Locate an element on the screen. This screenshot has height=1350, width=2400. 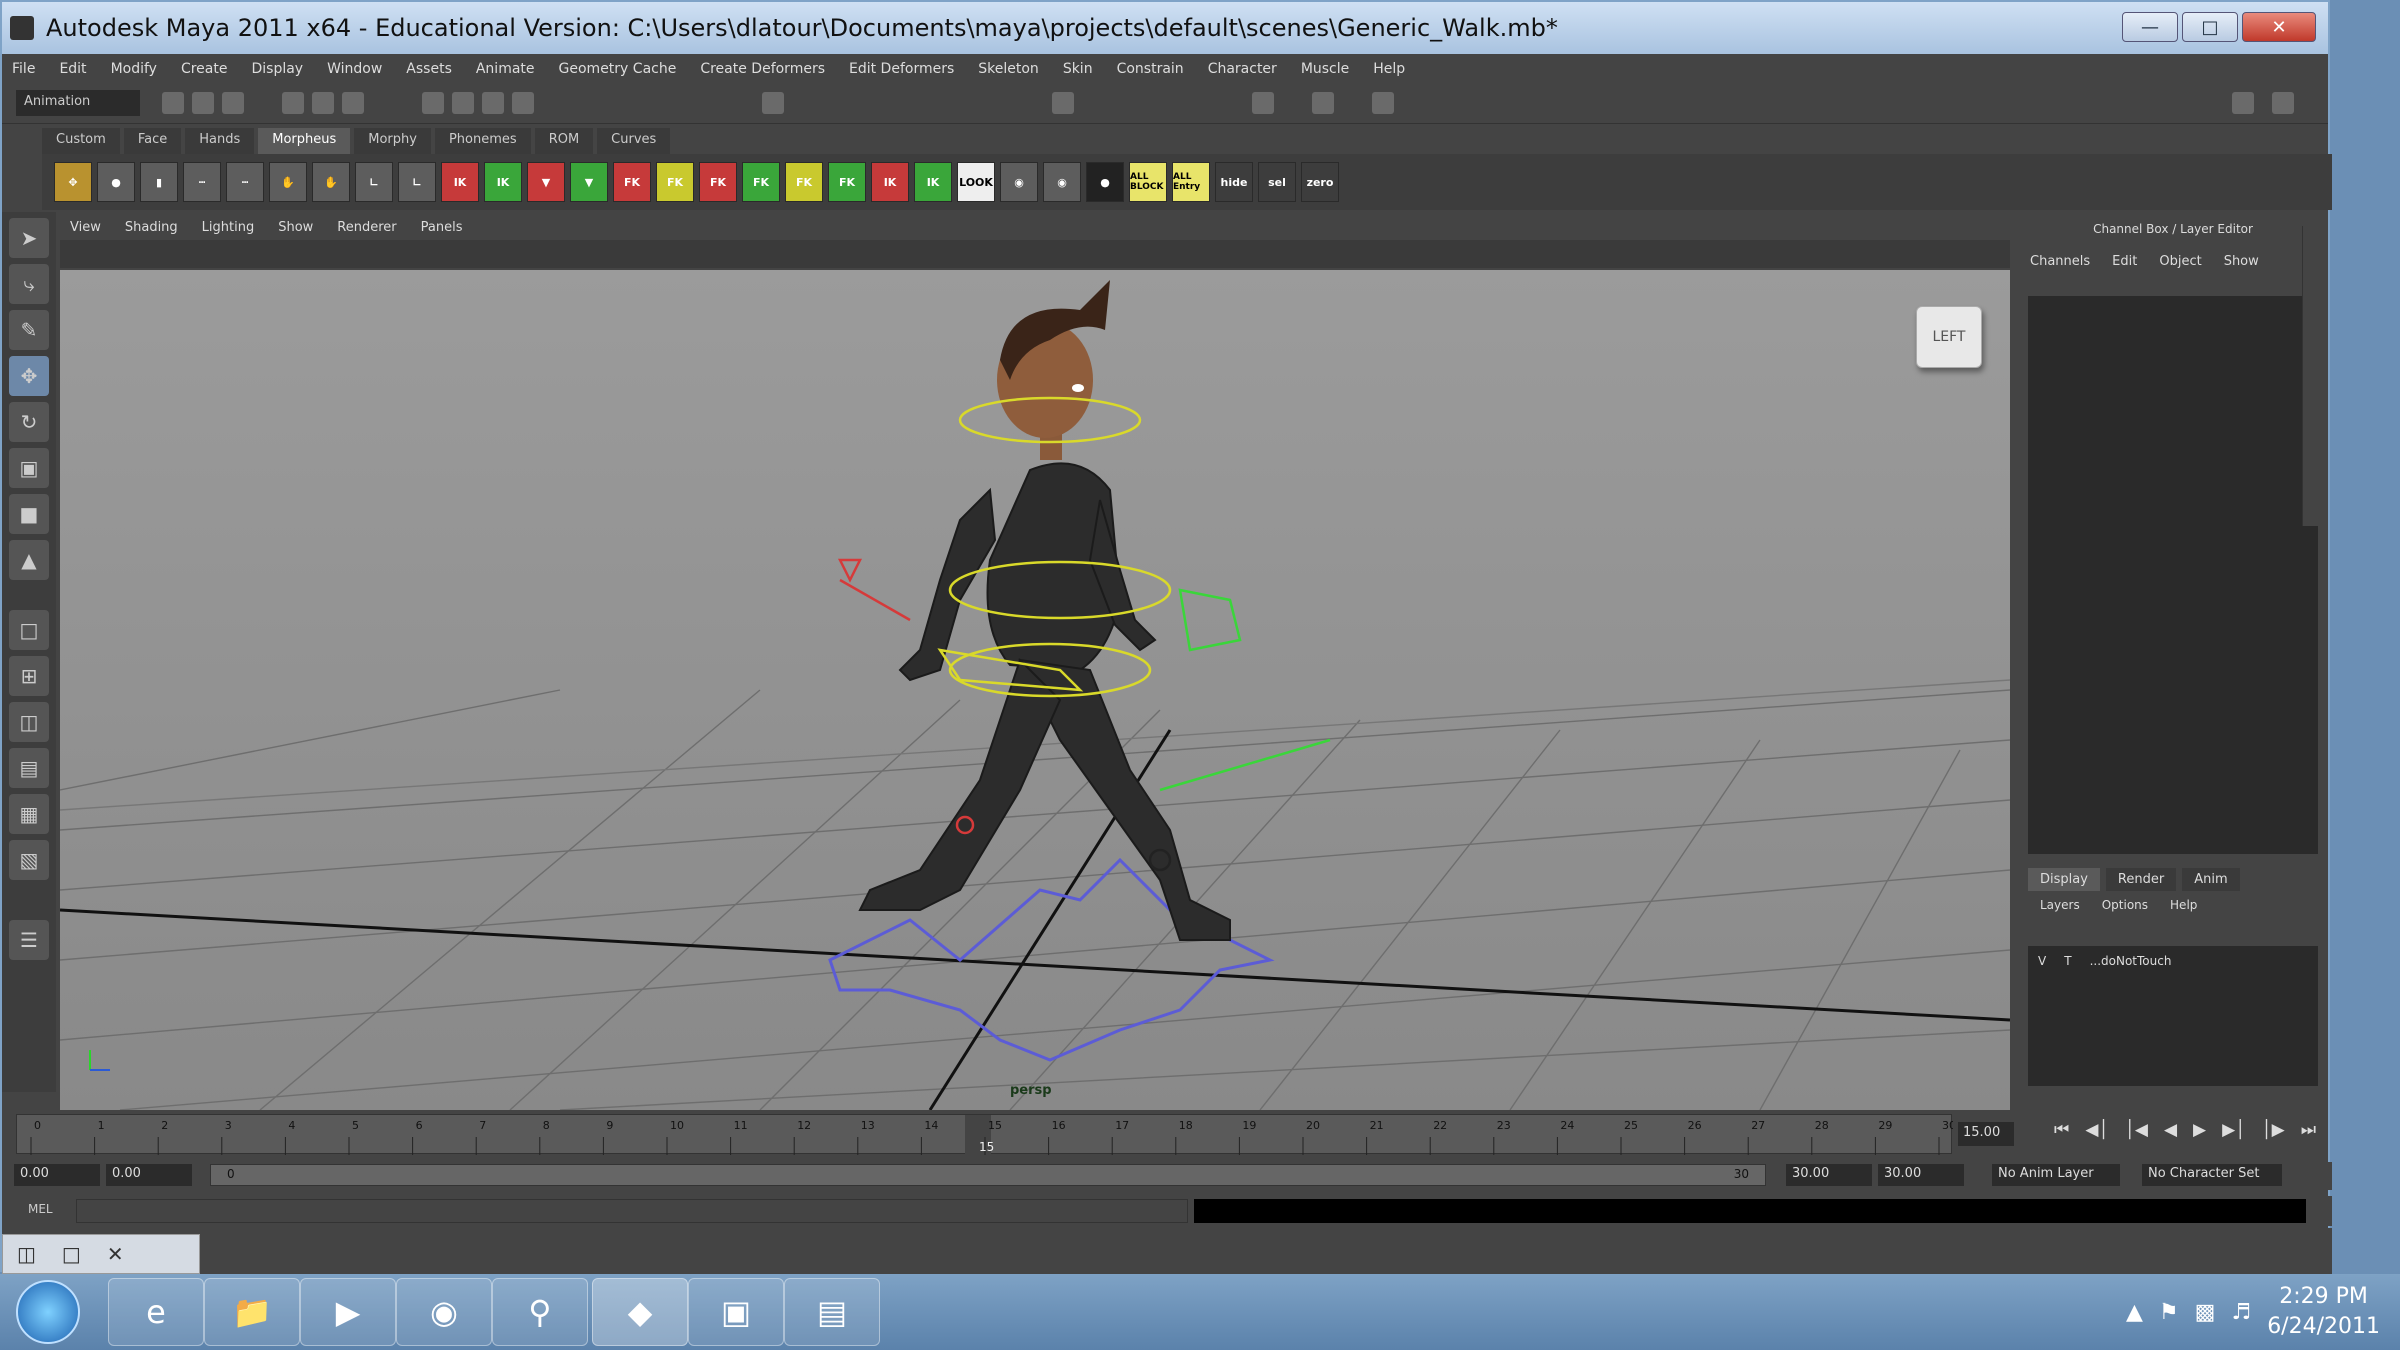
network-icon: ▩ is located at coordinates (2205, 1312).